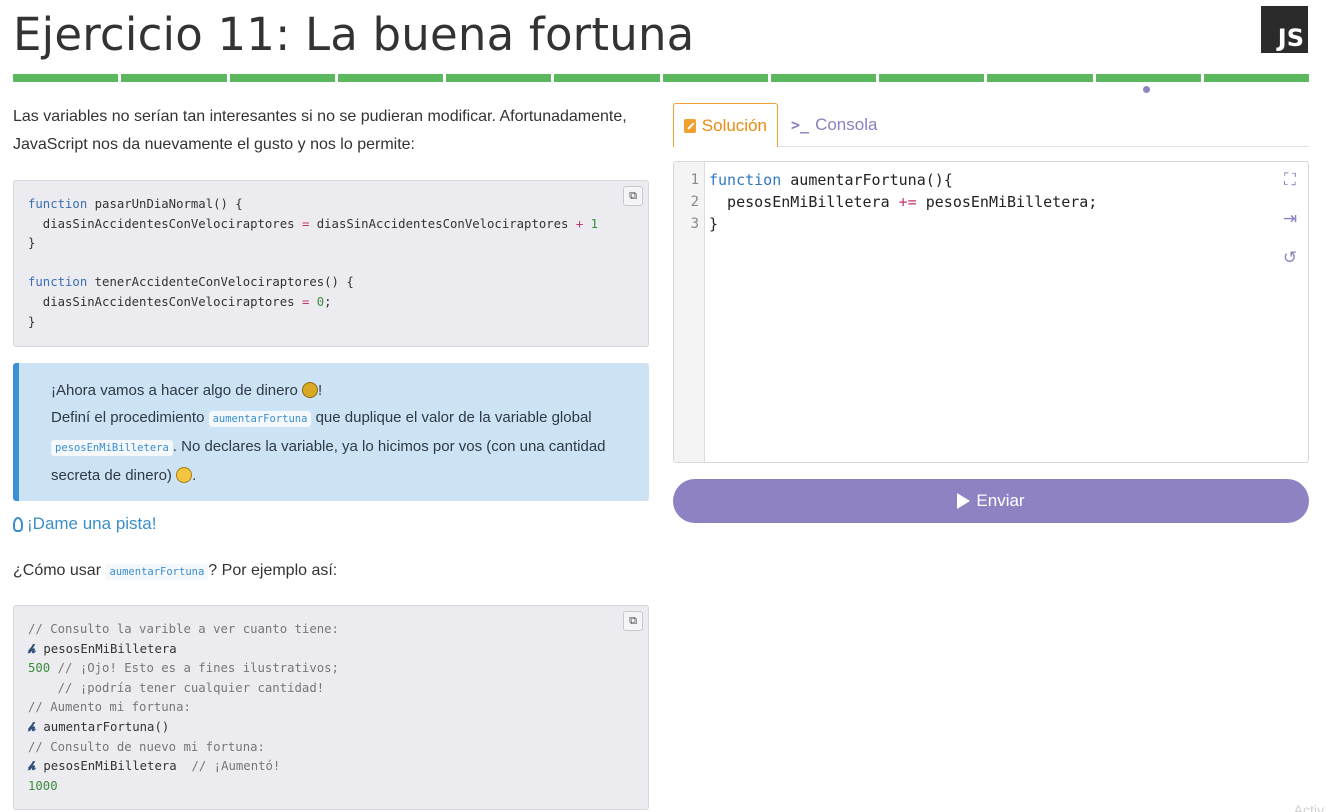 Image resolution: width=1344 pixels, height=812 pixels. I want to click on hint-label: ¡Dame una pista!, so click(92, 523).